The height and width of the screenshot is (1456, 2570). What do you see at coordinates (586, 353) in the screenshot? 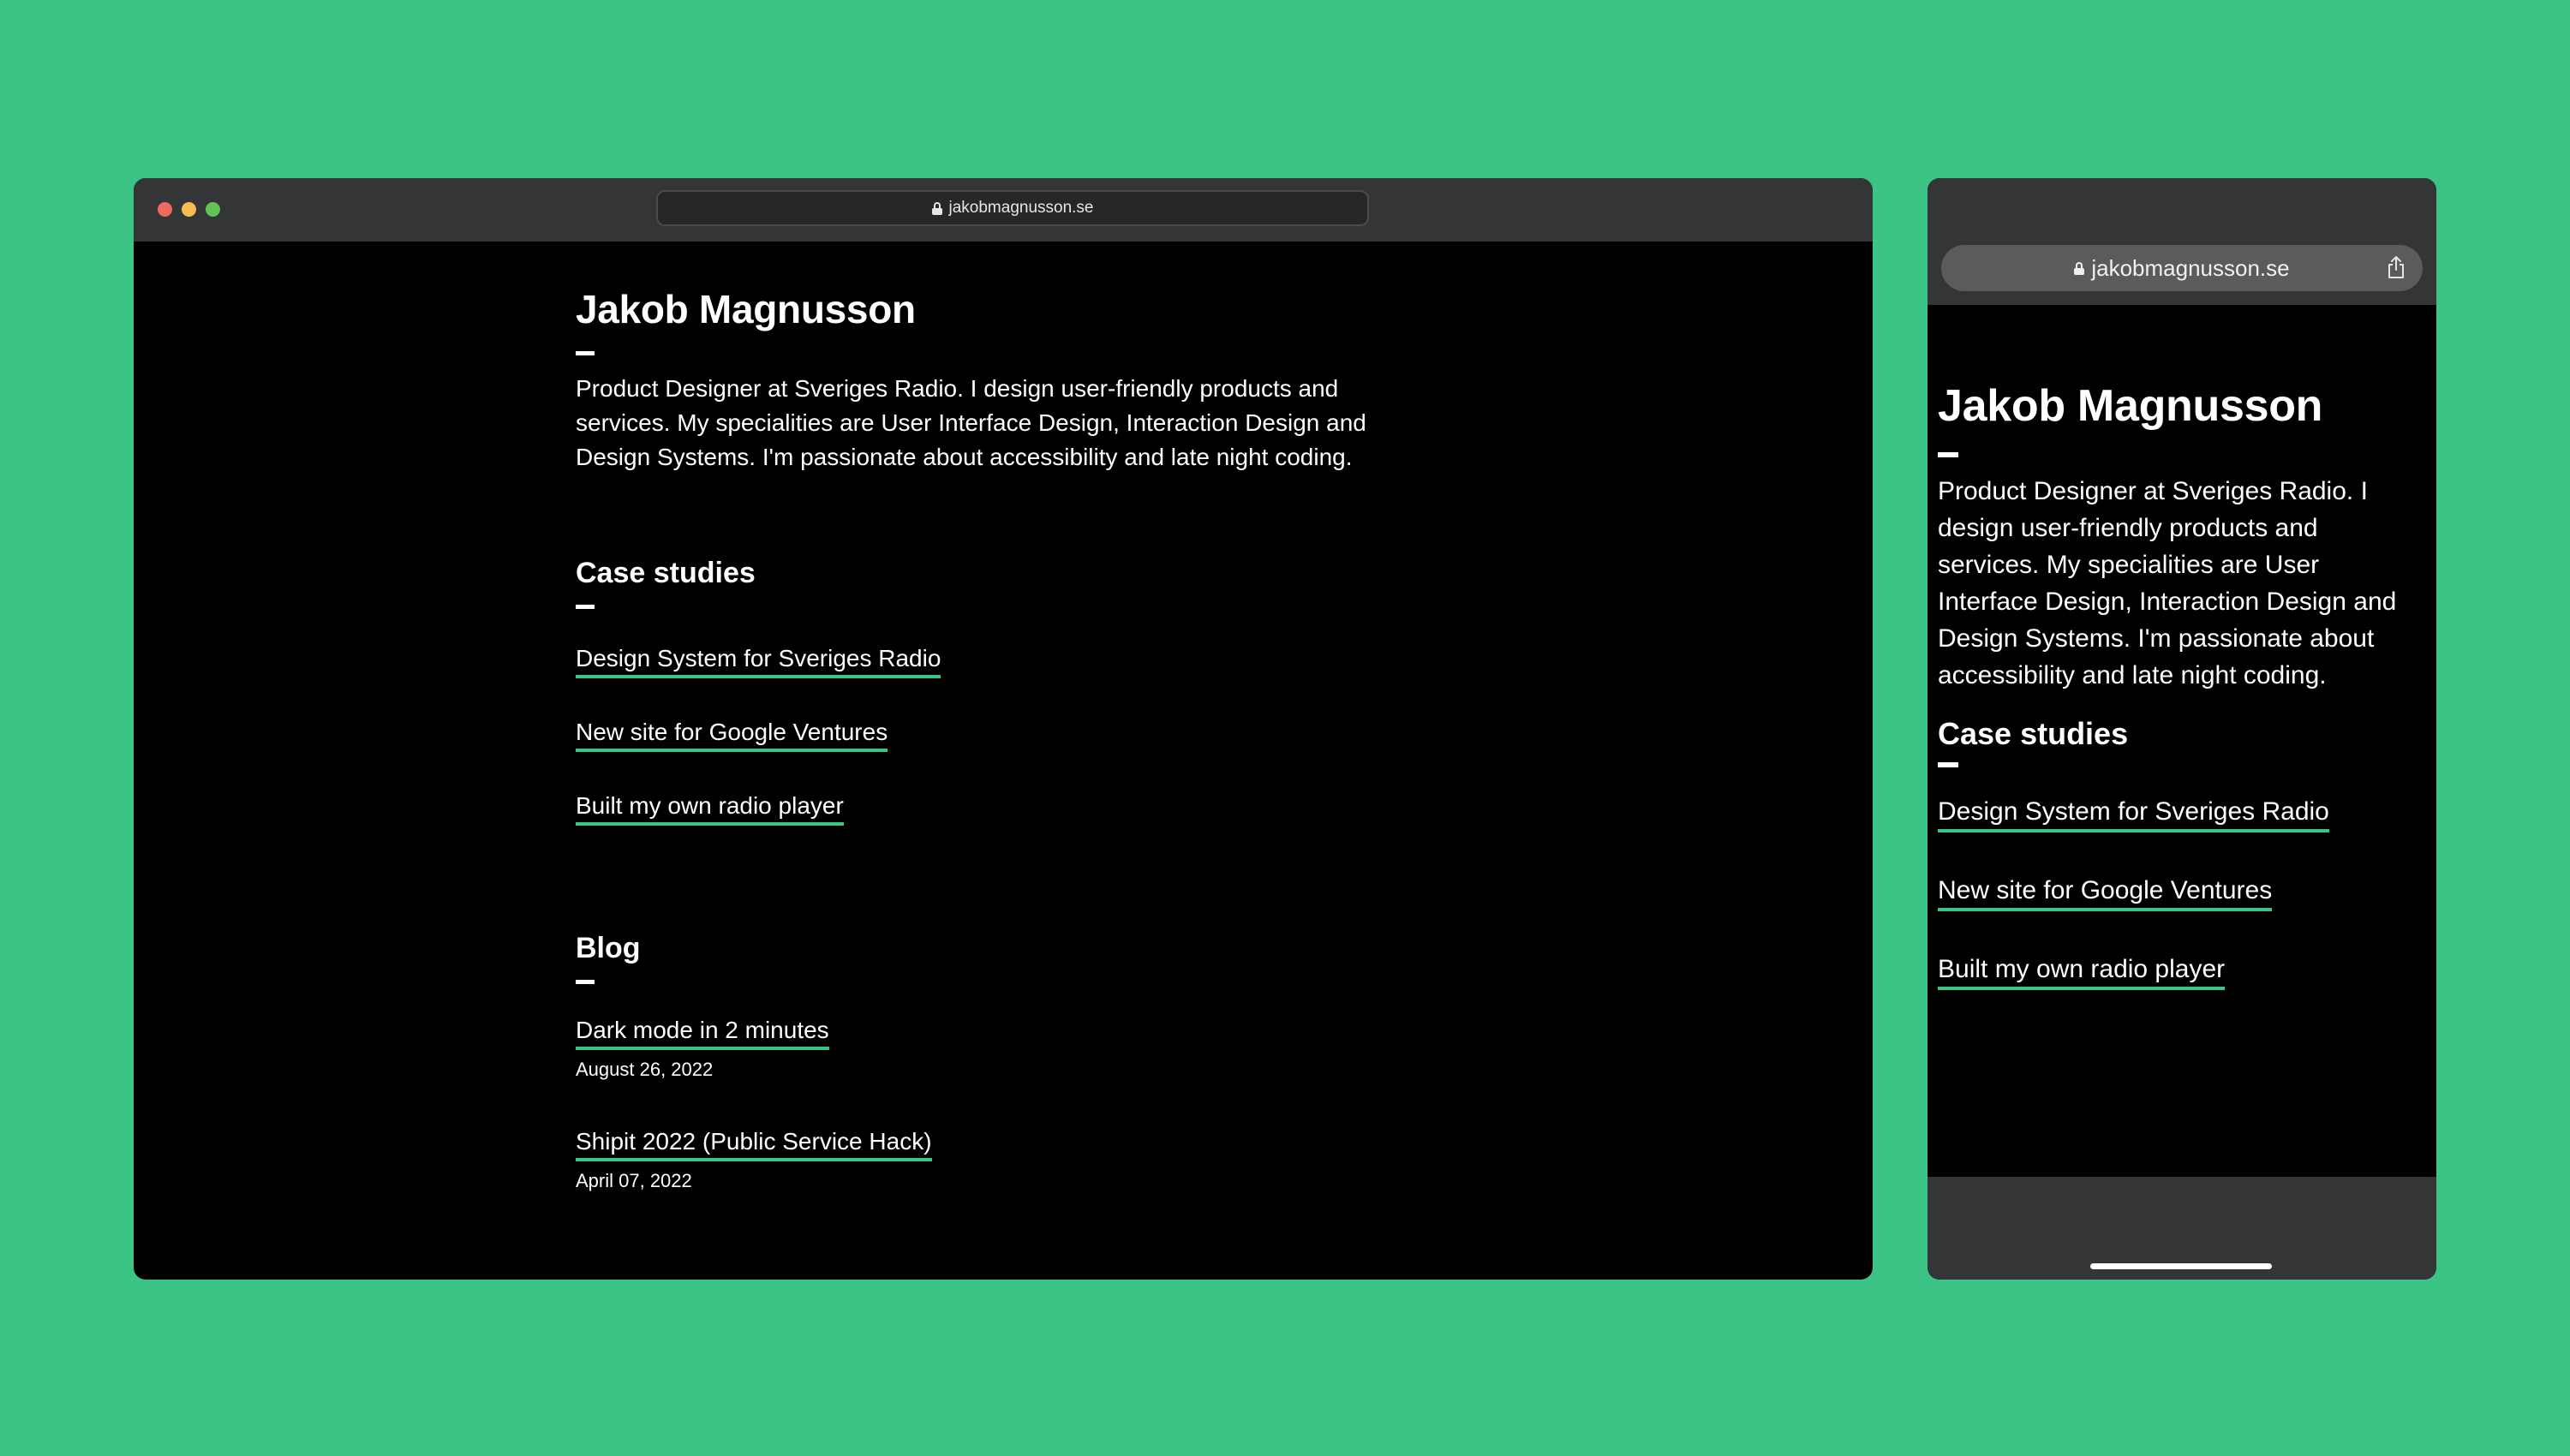
I see `title-underline-bar` at bounding box center [586, 353].